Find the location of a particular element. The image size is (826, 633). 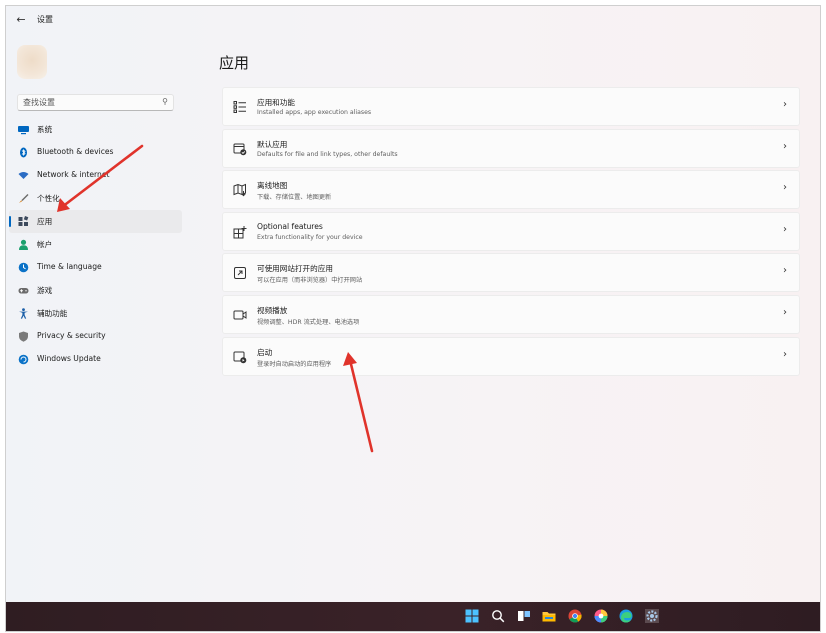

title-bar: ← 设置 is located at coordinates (413, 20).